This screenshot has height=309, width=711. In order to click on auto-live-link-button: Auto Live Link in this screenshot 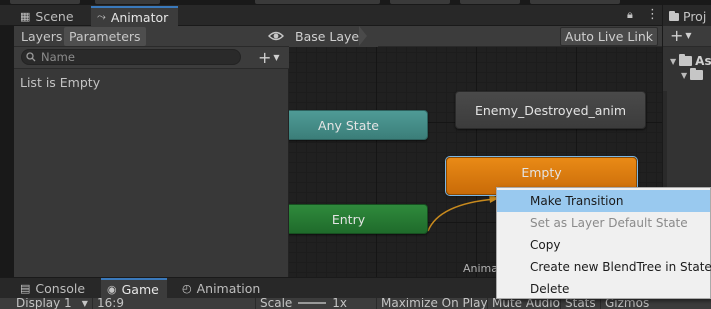, I will do `click(608, 36)`.